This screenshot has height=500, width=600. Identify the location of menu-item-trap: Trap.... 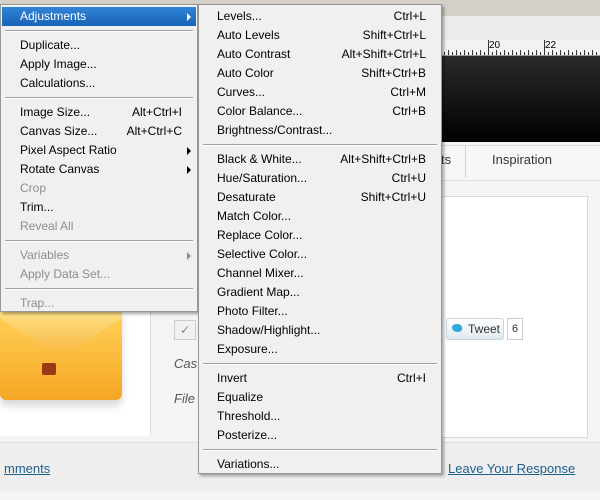
(99, 303).